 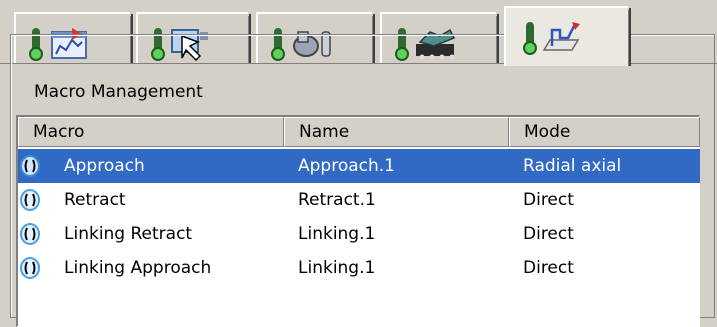 I want to click on cell-macro: Linking Approach, so click(x=138, y=268).